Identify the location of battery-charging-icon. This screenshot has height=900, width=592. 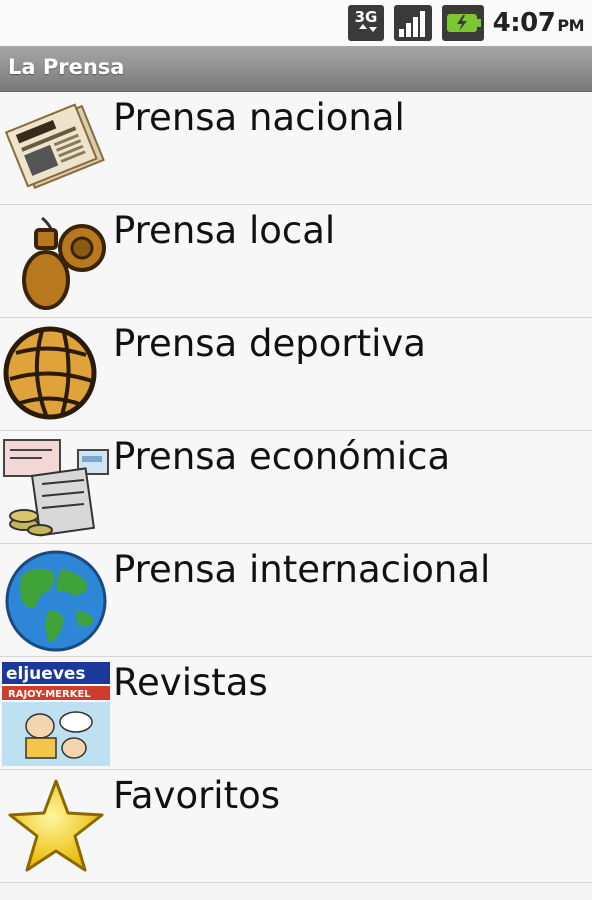
(462, 23).